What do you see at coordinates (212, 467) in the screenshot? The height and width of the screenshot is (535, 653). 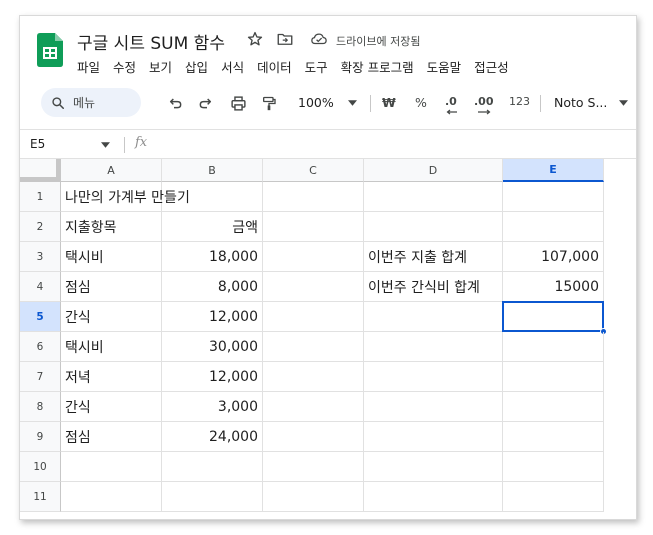 I see `cell-b10` at bounding box center [212, 467].